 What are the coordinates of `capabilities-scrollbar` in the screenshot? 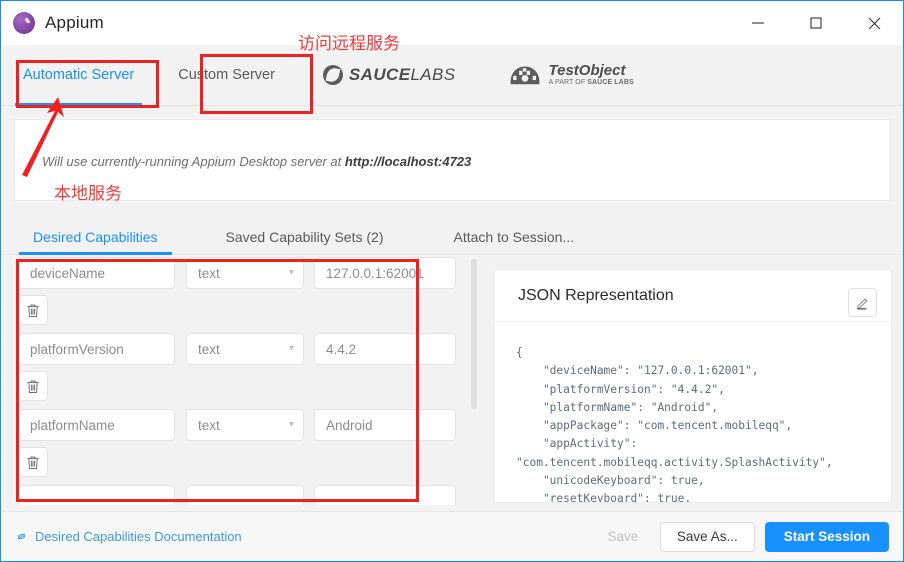 It's located at (474, 334).